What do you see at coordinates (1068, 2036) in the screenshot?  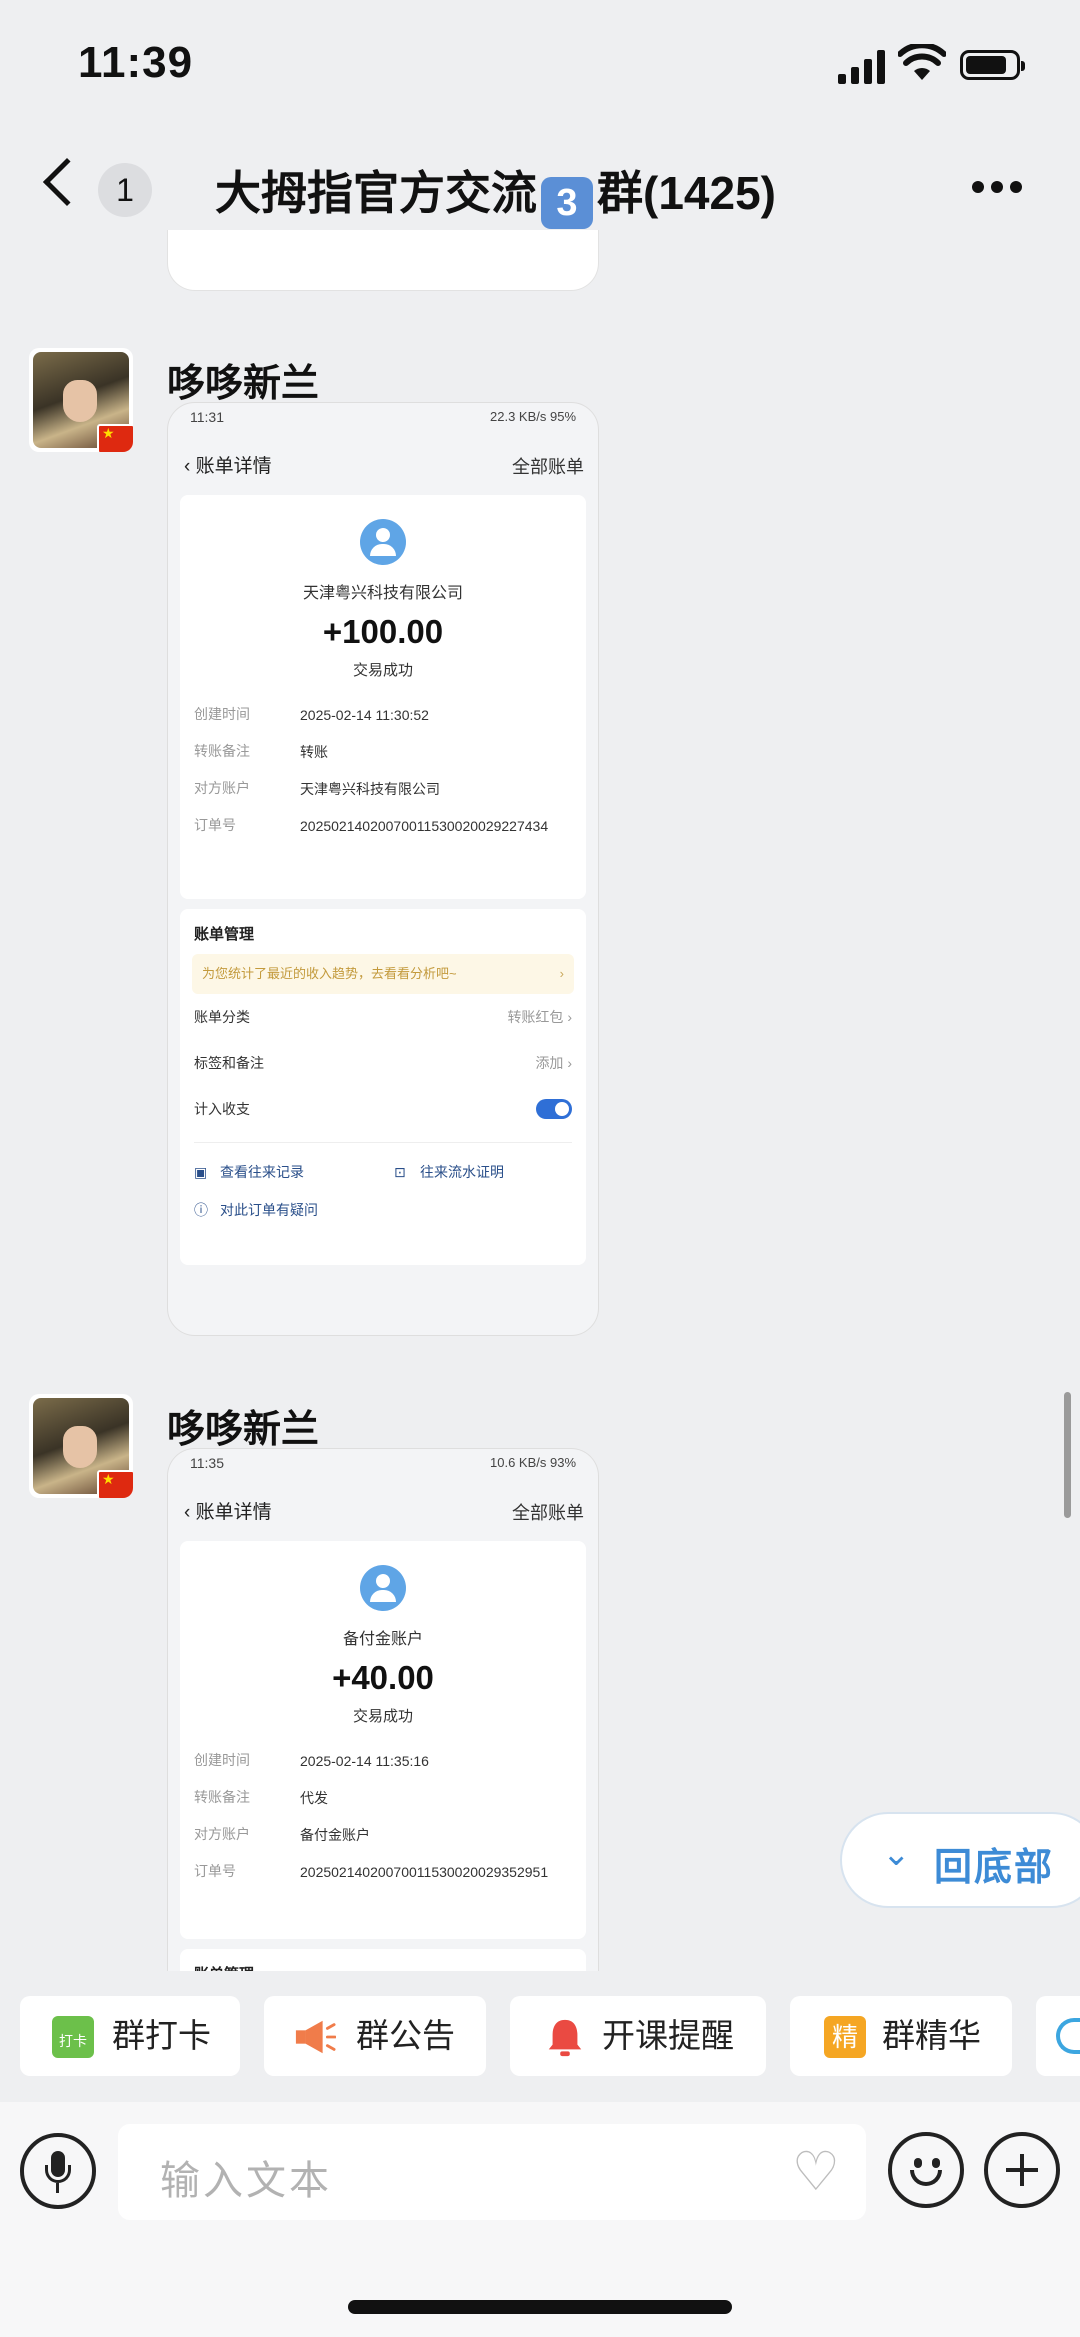 I see `partial-action-icon` at bounding box center [1068, 2036].